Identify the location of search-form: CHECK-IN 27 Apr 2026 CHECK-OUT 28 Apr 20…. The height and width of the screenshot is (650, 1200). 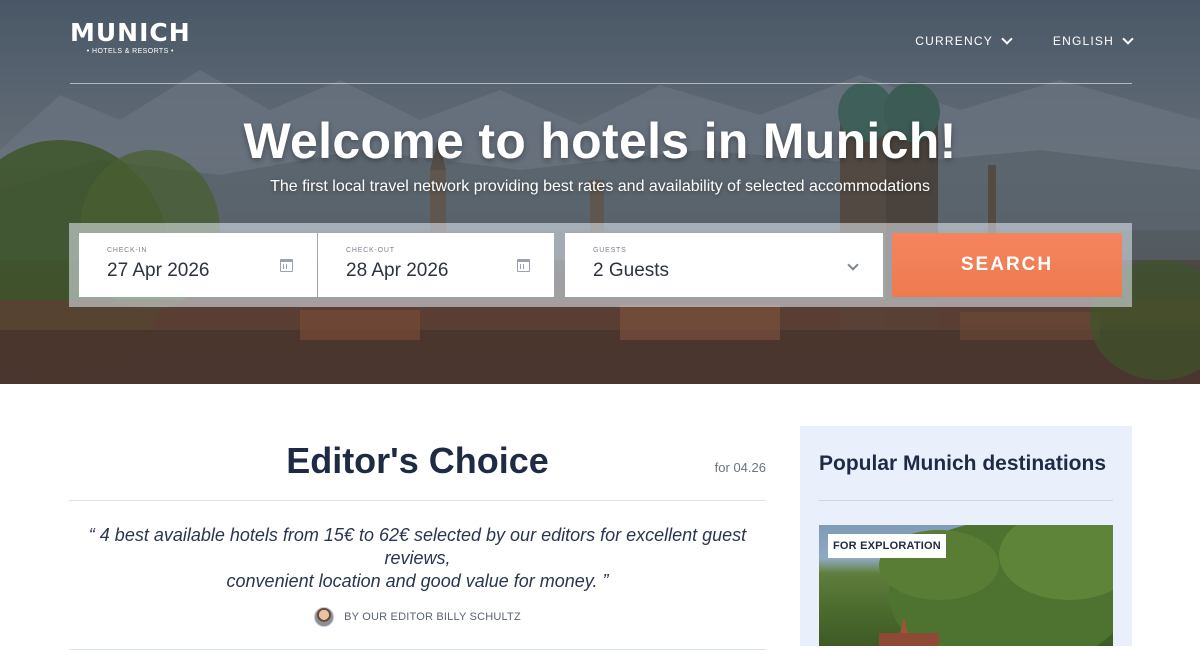
(600, 265).